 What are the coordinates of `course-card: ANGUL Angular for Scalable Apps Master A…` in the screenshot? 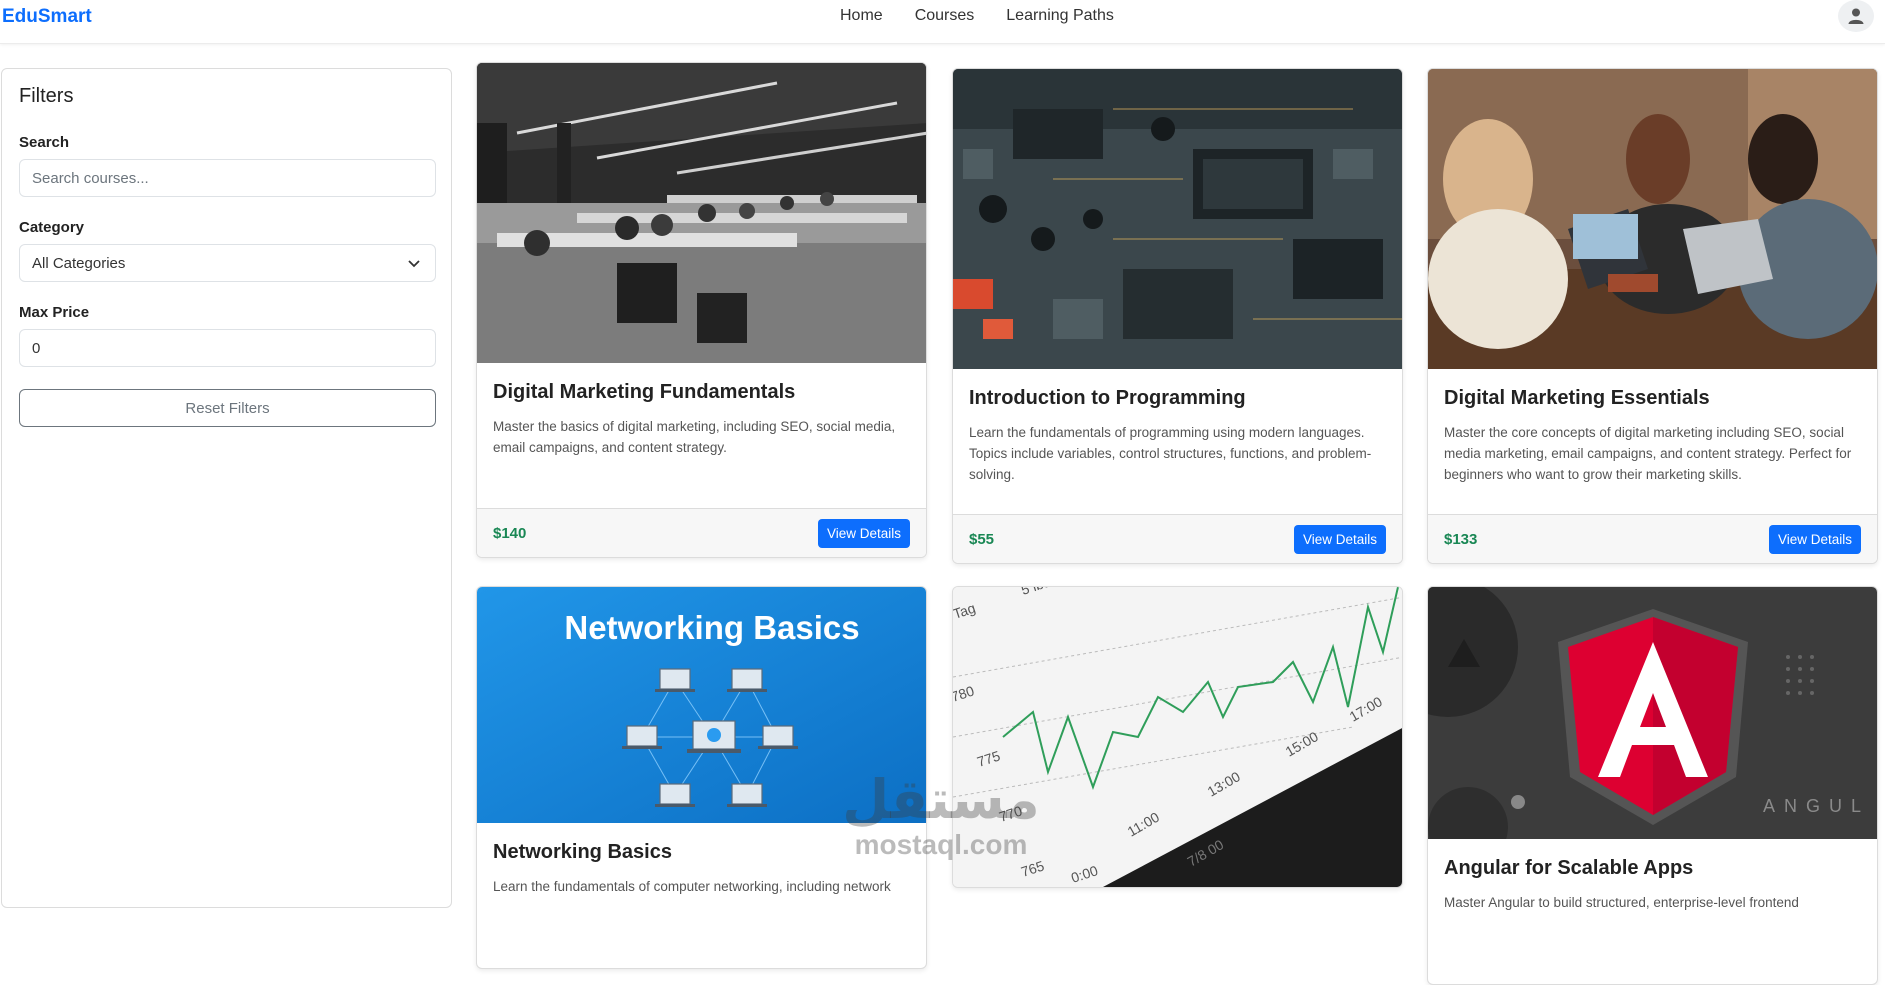 It's located at (1652, 785).